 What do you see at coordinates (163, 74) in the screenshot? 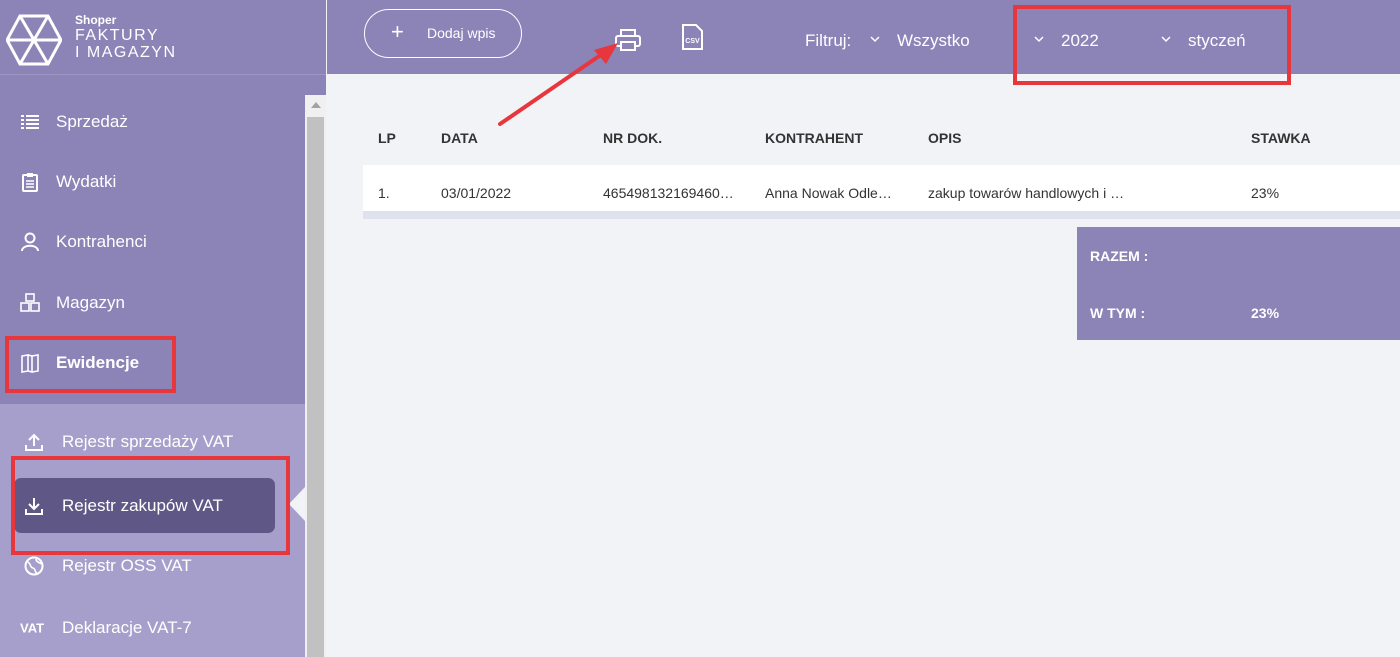
I see `sidebar-divider` at bounding box center [163, 74].